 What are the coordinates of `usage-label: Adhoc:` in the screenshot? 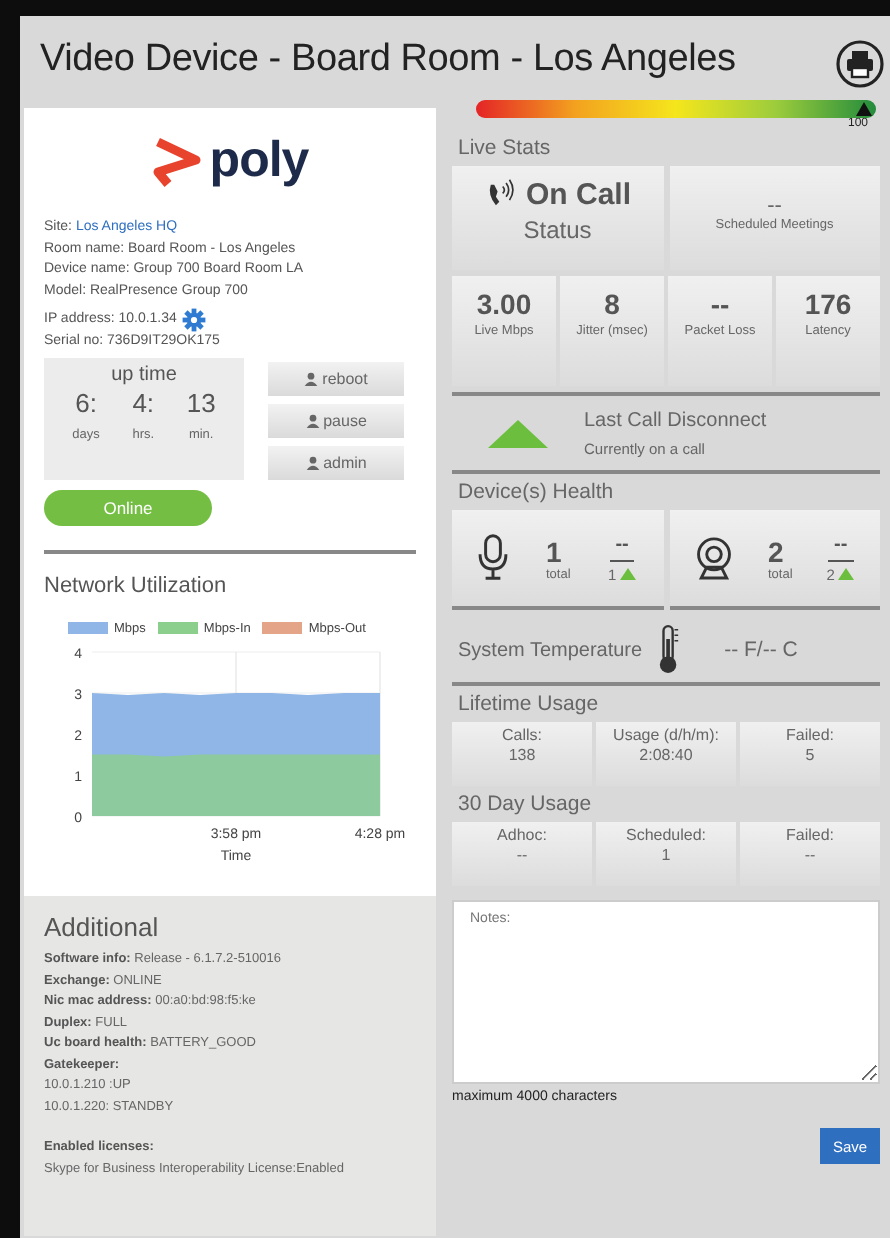 It's located at (522, 836).